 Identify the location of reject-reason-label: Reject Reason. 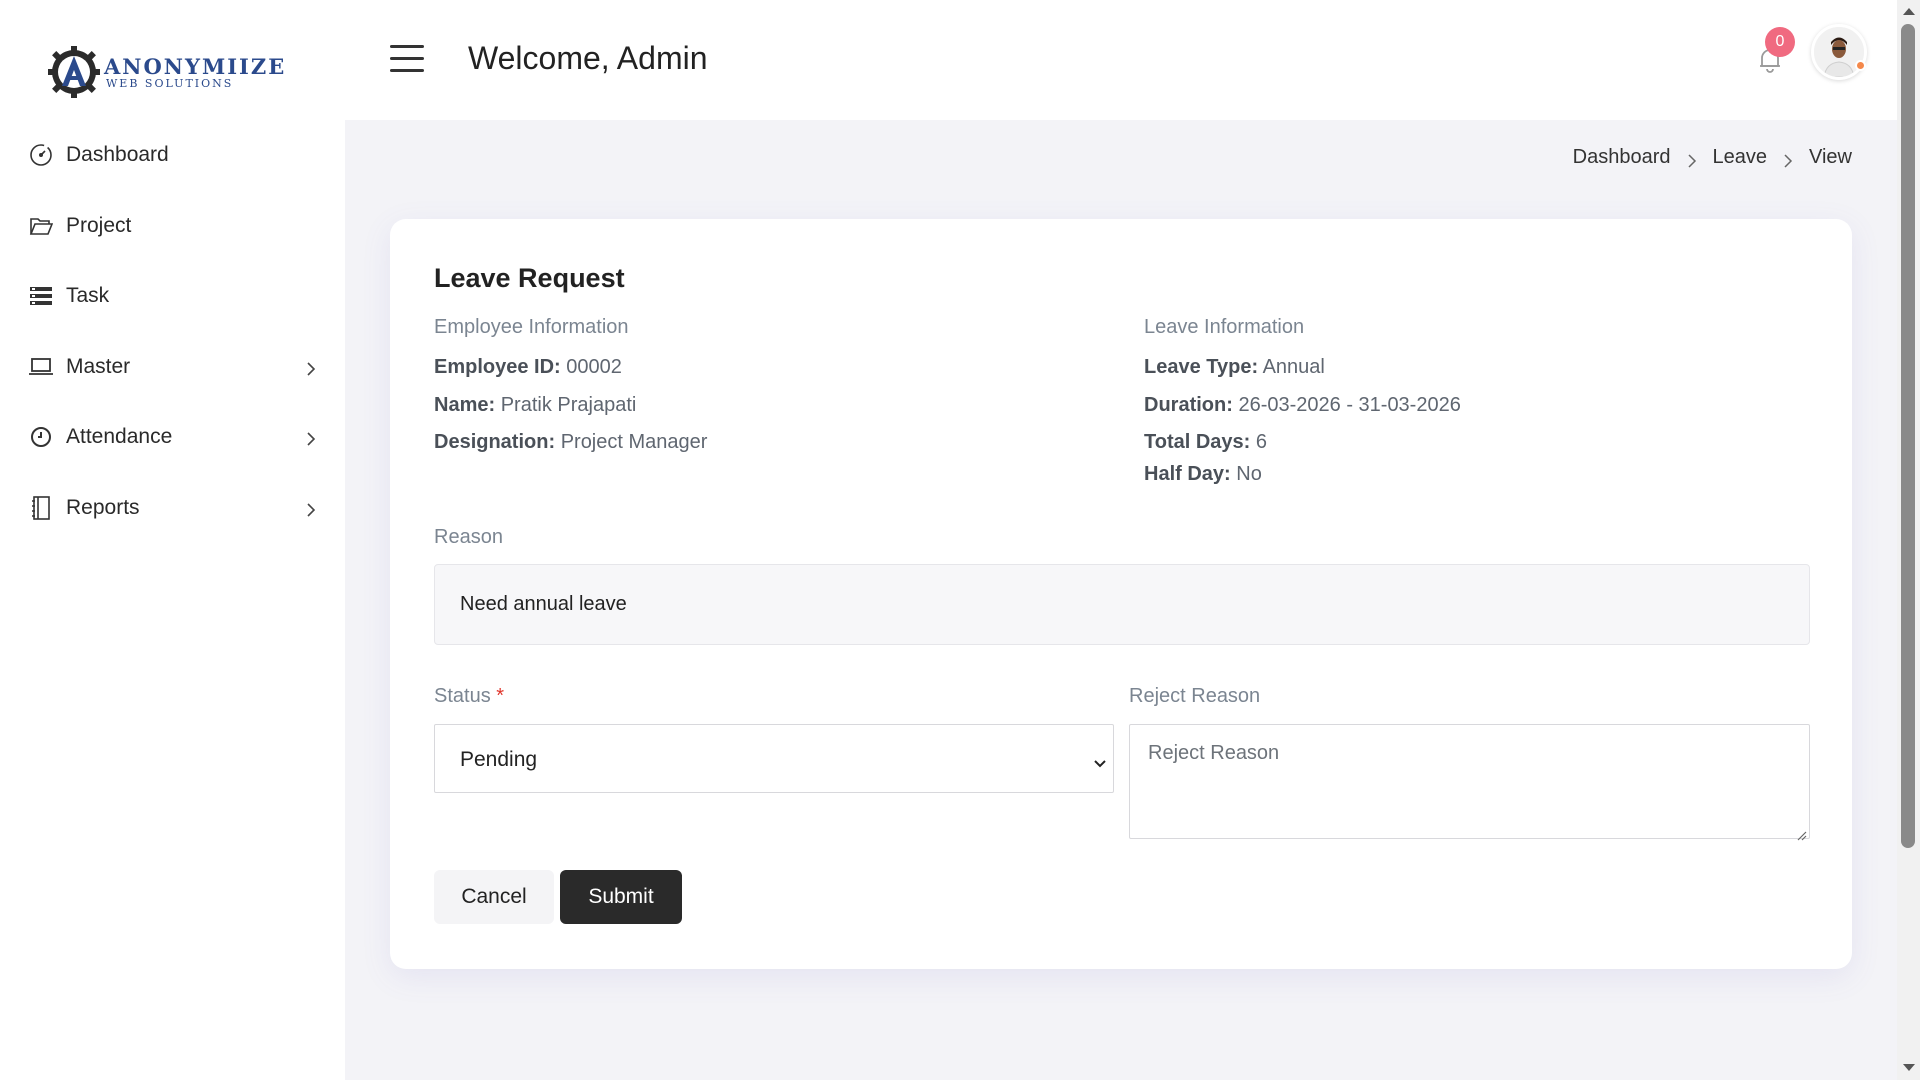
(1195, 696).